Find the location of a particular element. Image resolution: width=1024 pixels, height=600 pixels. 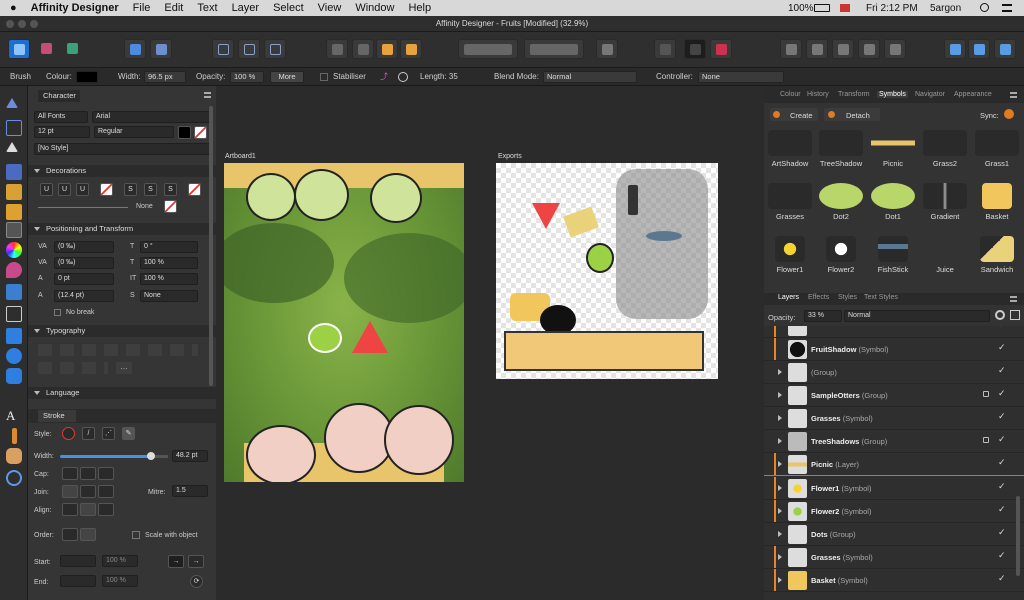

layer-row-sampleotters: SampleOtters (Group) ✓ is located at coordinates (894, 395).